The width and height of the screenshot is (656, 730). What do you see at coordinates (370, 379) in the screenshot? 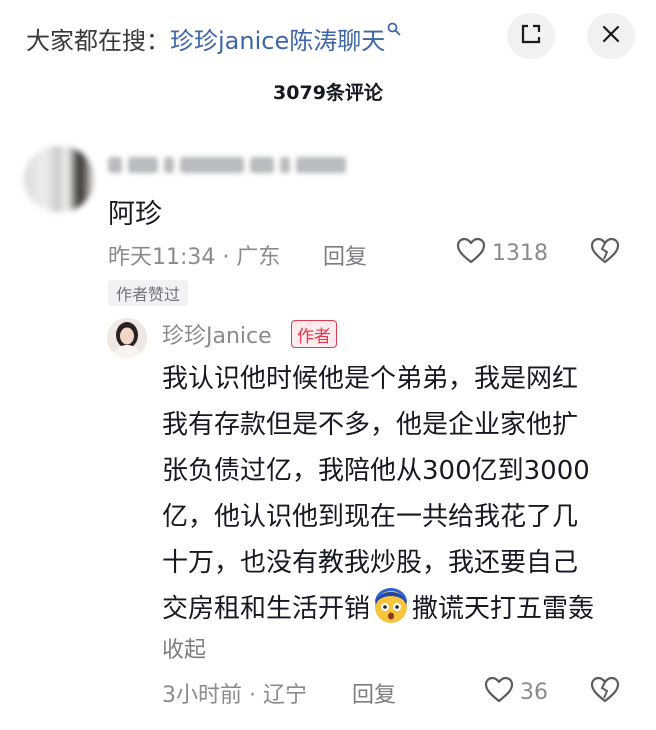
I see `reply-line: 我认识他时候他是个弟弟，我是网红` at bounding box center [370, 379].